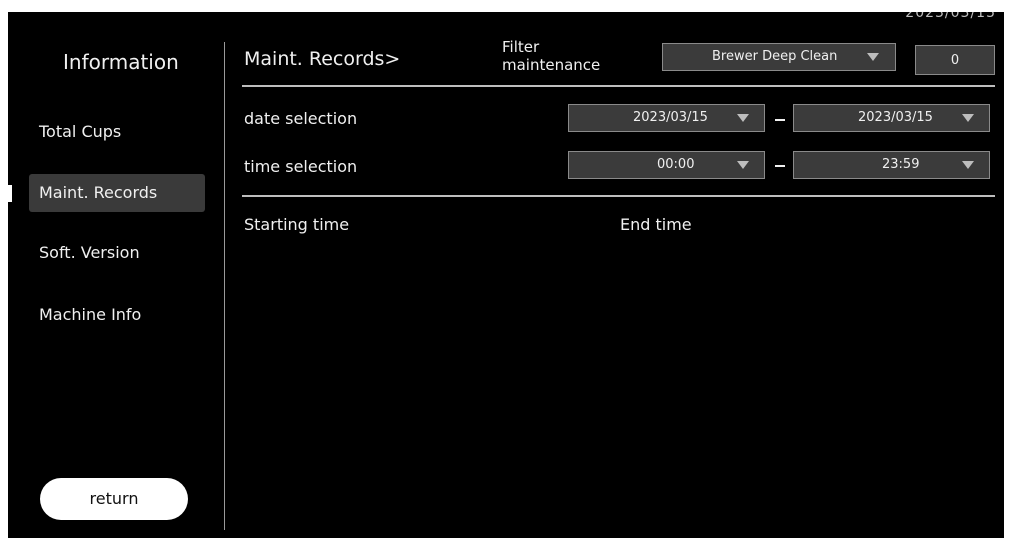 Image resolution: width=1011 pixels, height=538 pixels. I want to click on sidebar-item-maint-records: Maint. Records, so click(117, 193).